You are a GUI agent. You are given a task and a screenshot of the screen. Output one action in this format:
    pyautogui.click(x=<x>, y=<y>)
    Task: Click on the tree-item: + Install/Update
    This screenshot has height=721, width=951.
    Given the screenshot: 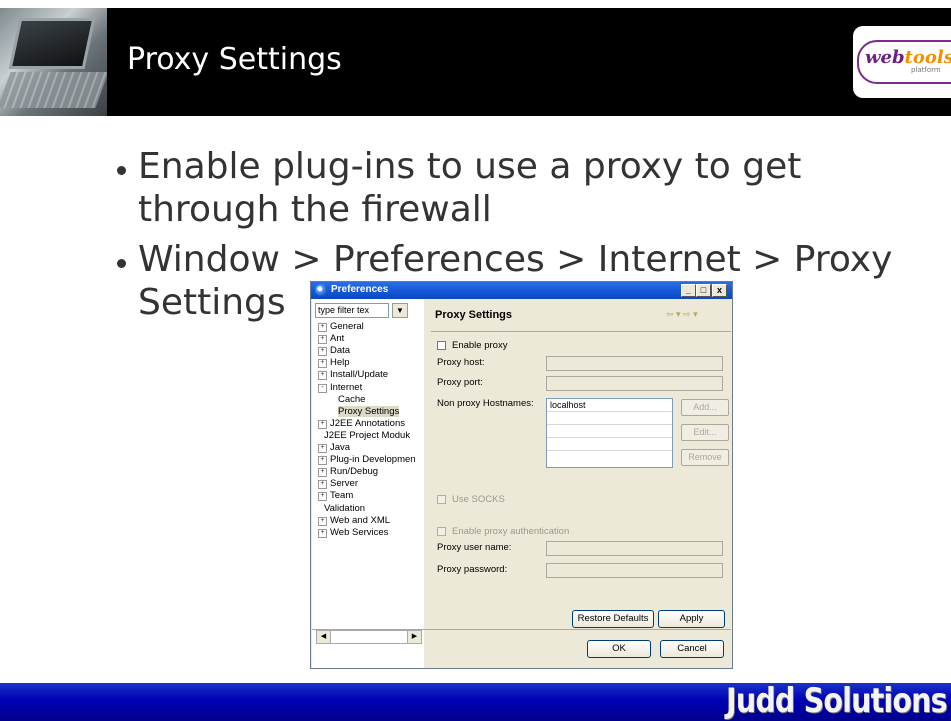 What is the action you would take?
    pyautogui.click(x=353, y=375)
    